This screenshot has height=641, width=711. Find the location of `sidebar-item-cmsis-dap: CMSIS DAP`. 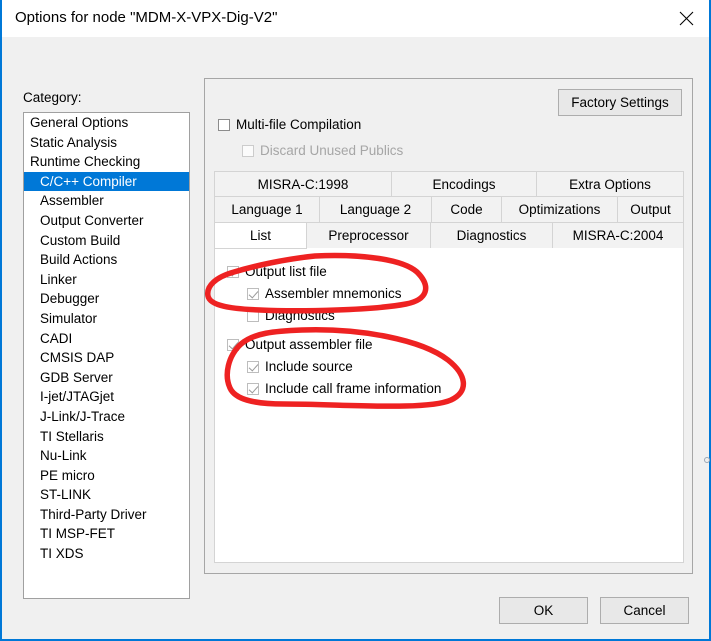

sidebar-item-cmsis-dap: CMSIS DAP is located at coordinates (106, 358).